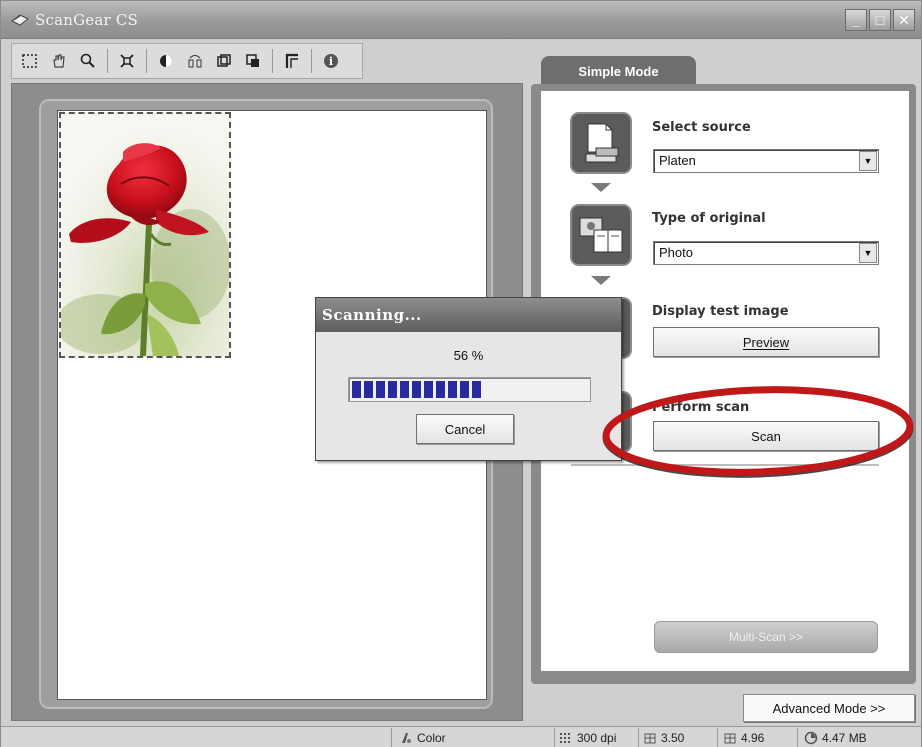 This screenshot has width=922, height=747. I want to click on scanning-dialog: Scanning... 56 % Cancel, so click(468, 379).